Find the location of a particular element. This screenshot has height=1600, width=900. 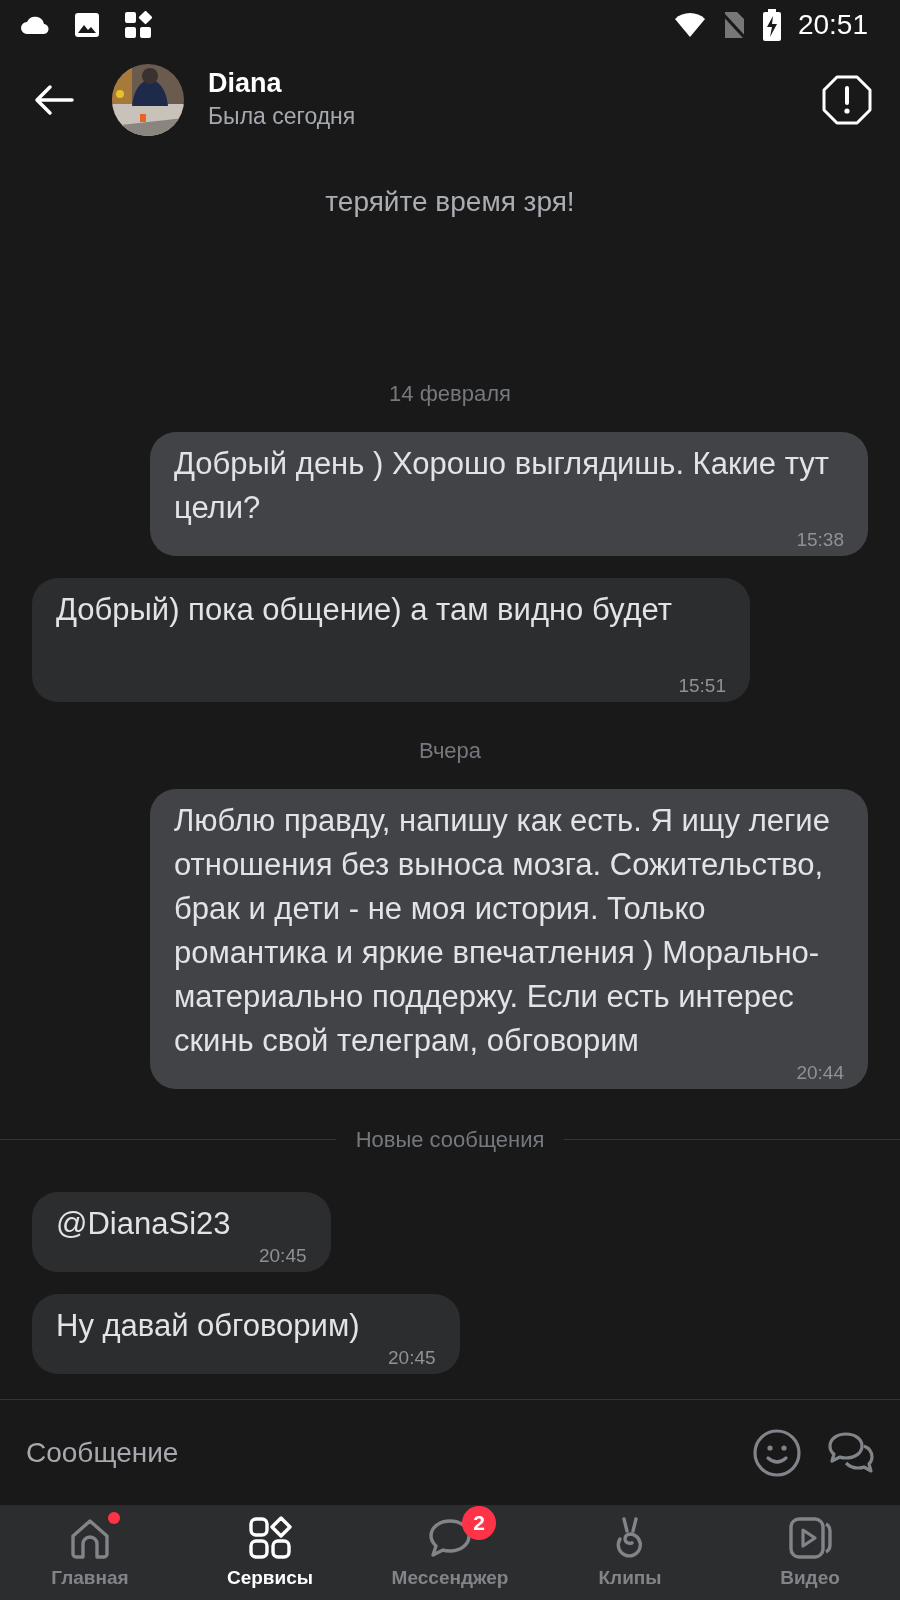

cloud-icon is located at coordinates (35, 25).